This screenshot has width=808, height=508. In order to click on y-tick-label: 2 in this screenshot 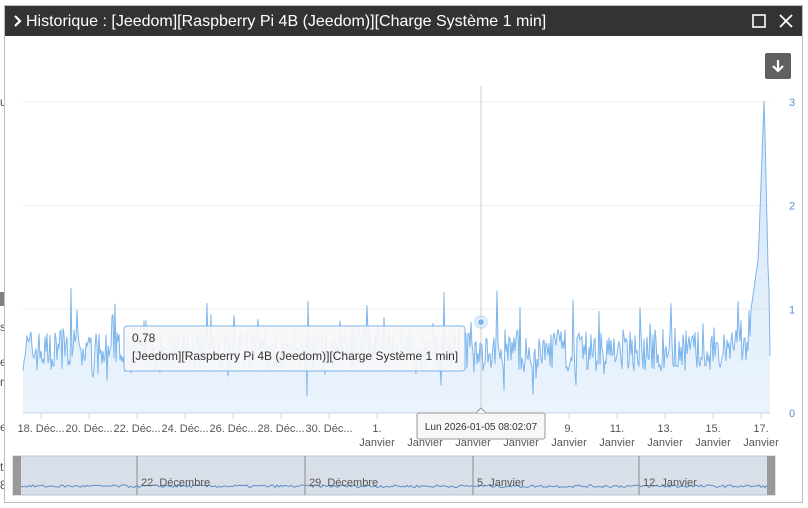, I will do `click(792, 207)`.